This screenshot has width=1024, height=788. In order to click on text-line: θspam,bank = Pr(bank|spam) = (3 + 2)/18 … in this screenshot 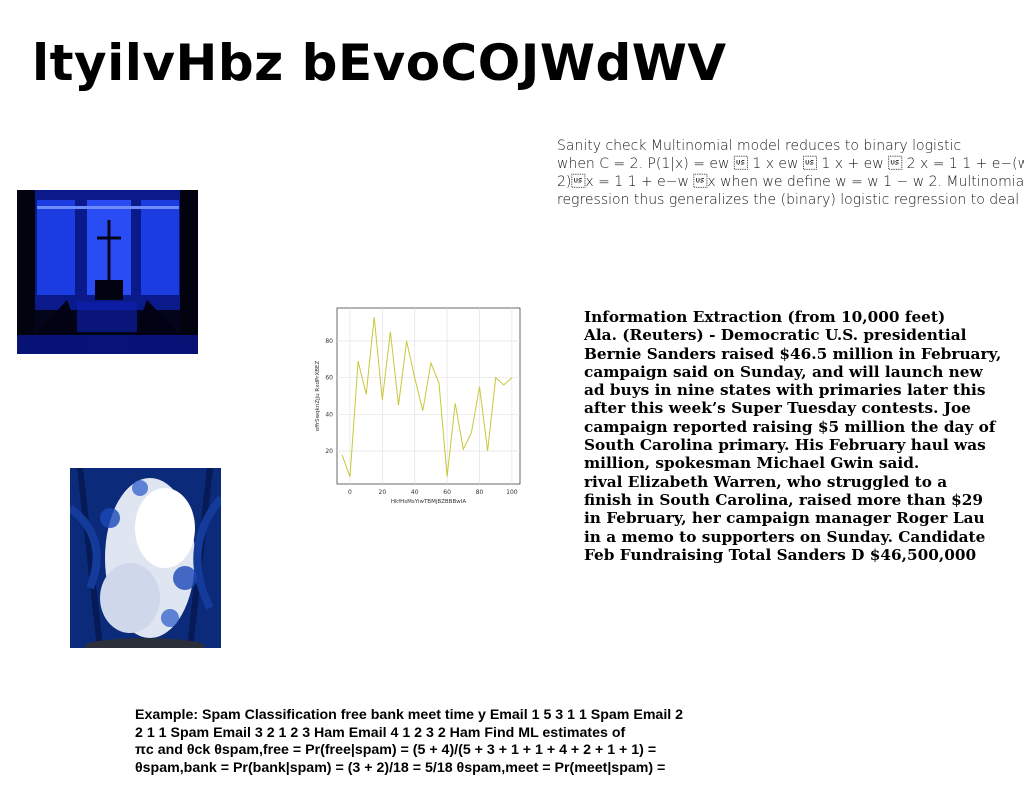, I will do `click(400, 767)`.